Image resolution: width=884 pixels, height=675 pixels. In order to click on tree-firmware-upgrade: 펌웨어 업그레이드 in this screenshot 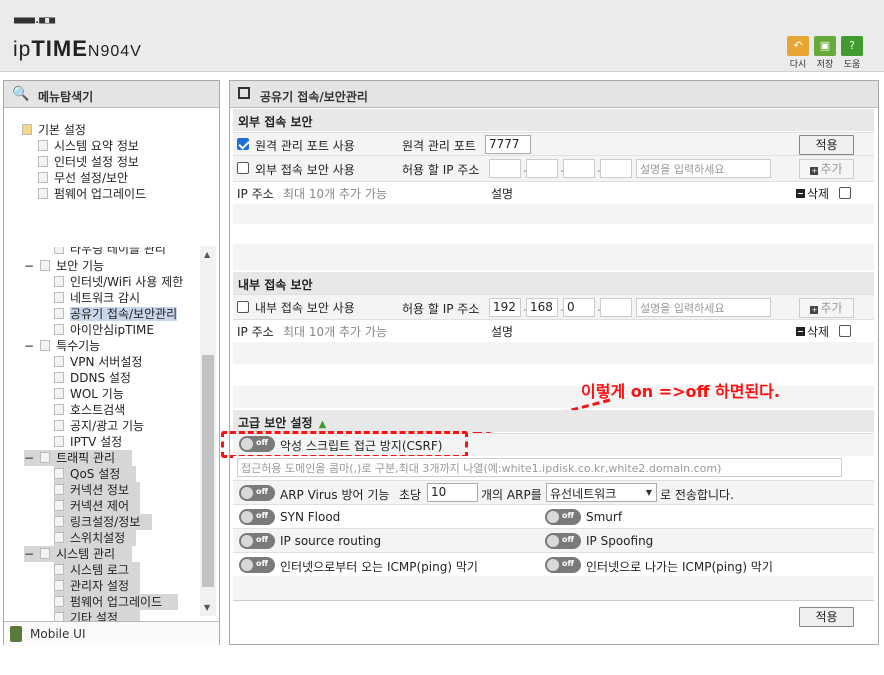, I will do `click(92, 194)`.